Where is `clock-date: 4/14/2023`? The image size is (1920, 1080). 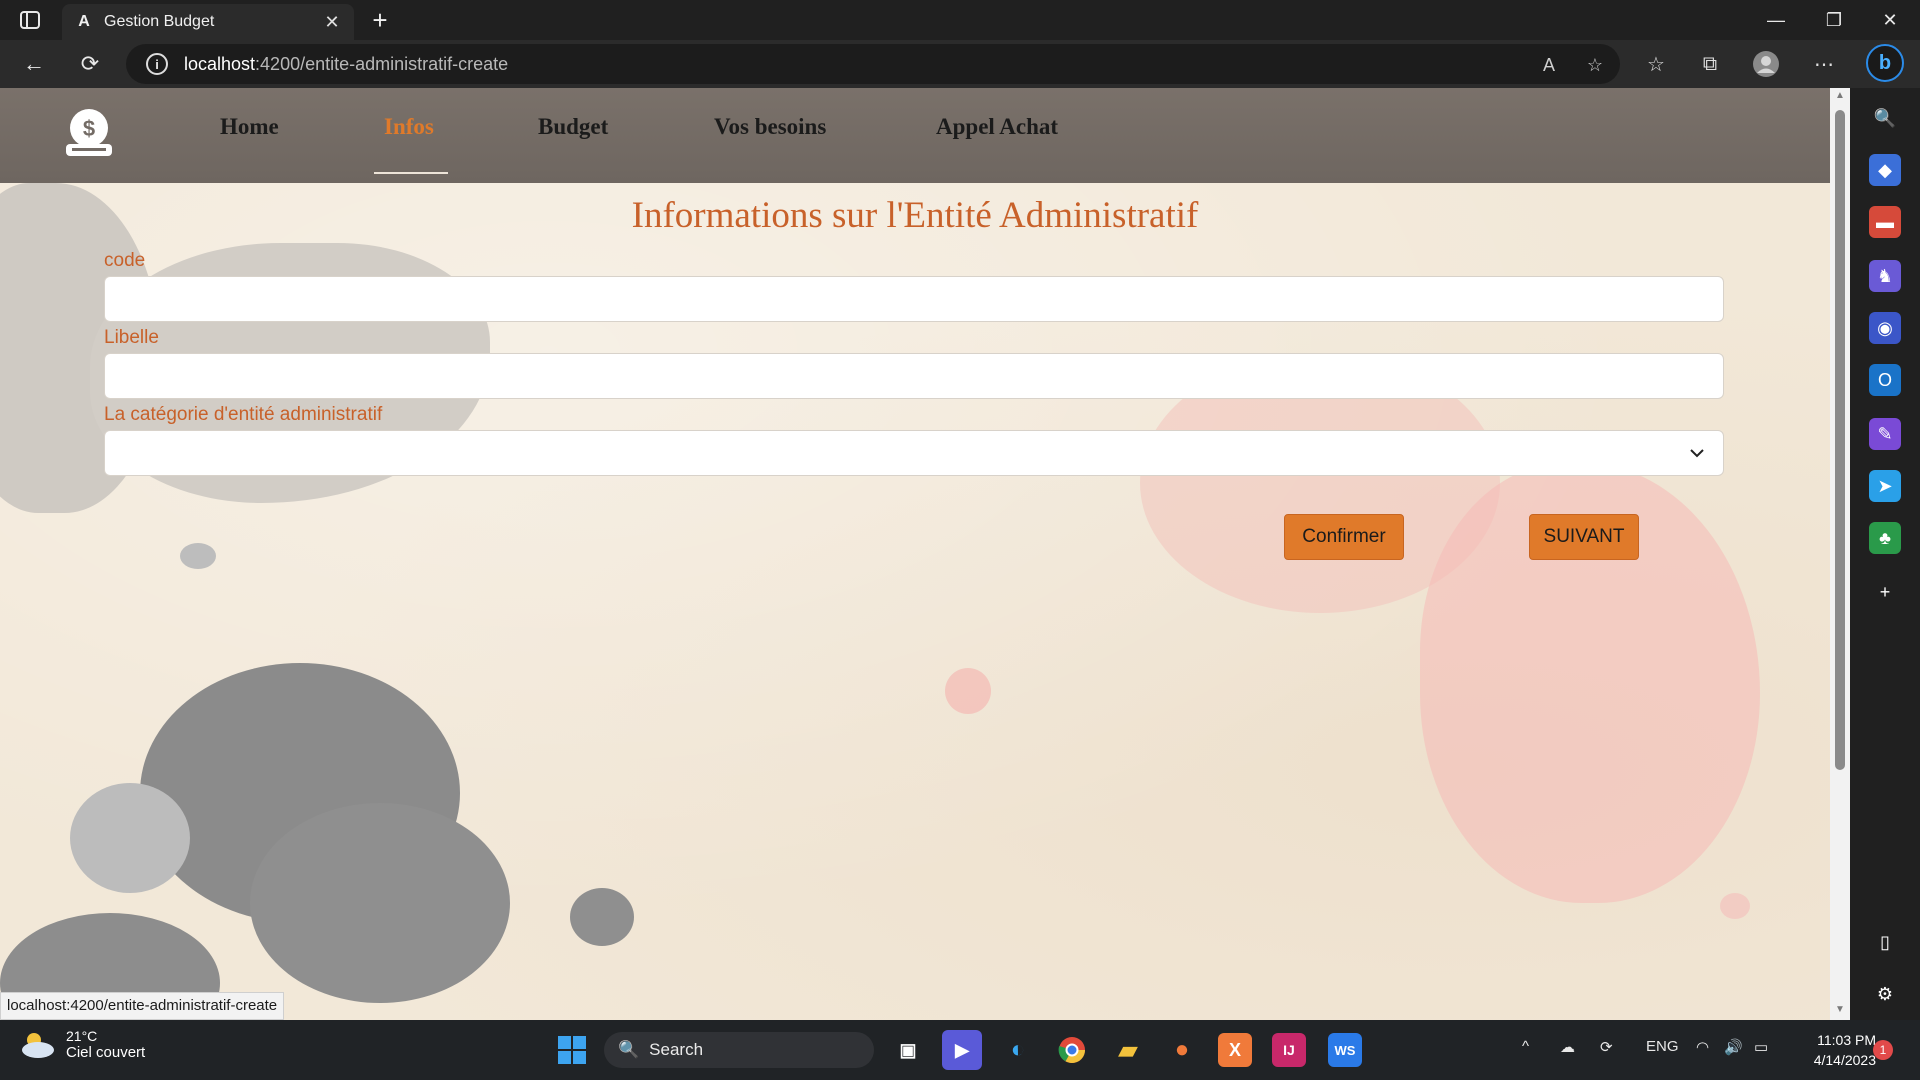
clock-date: 4/14/2023 is located at coordinates (1844, 1060).